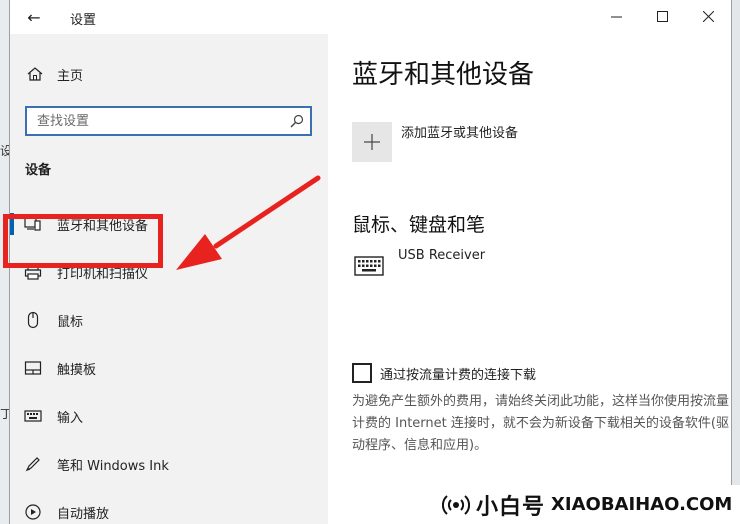 The image size is (740, 524). Describe the element at coordinates (38, 170) in the screenshot. I see `section-title: 设备` at that location.